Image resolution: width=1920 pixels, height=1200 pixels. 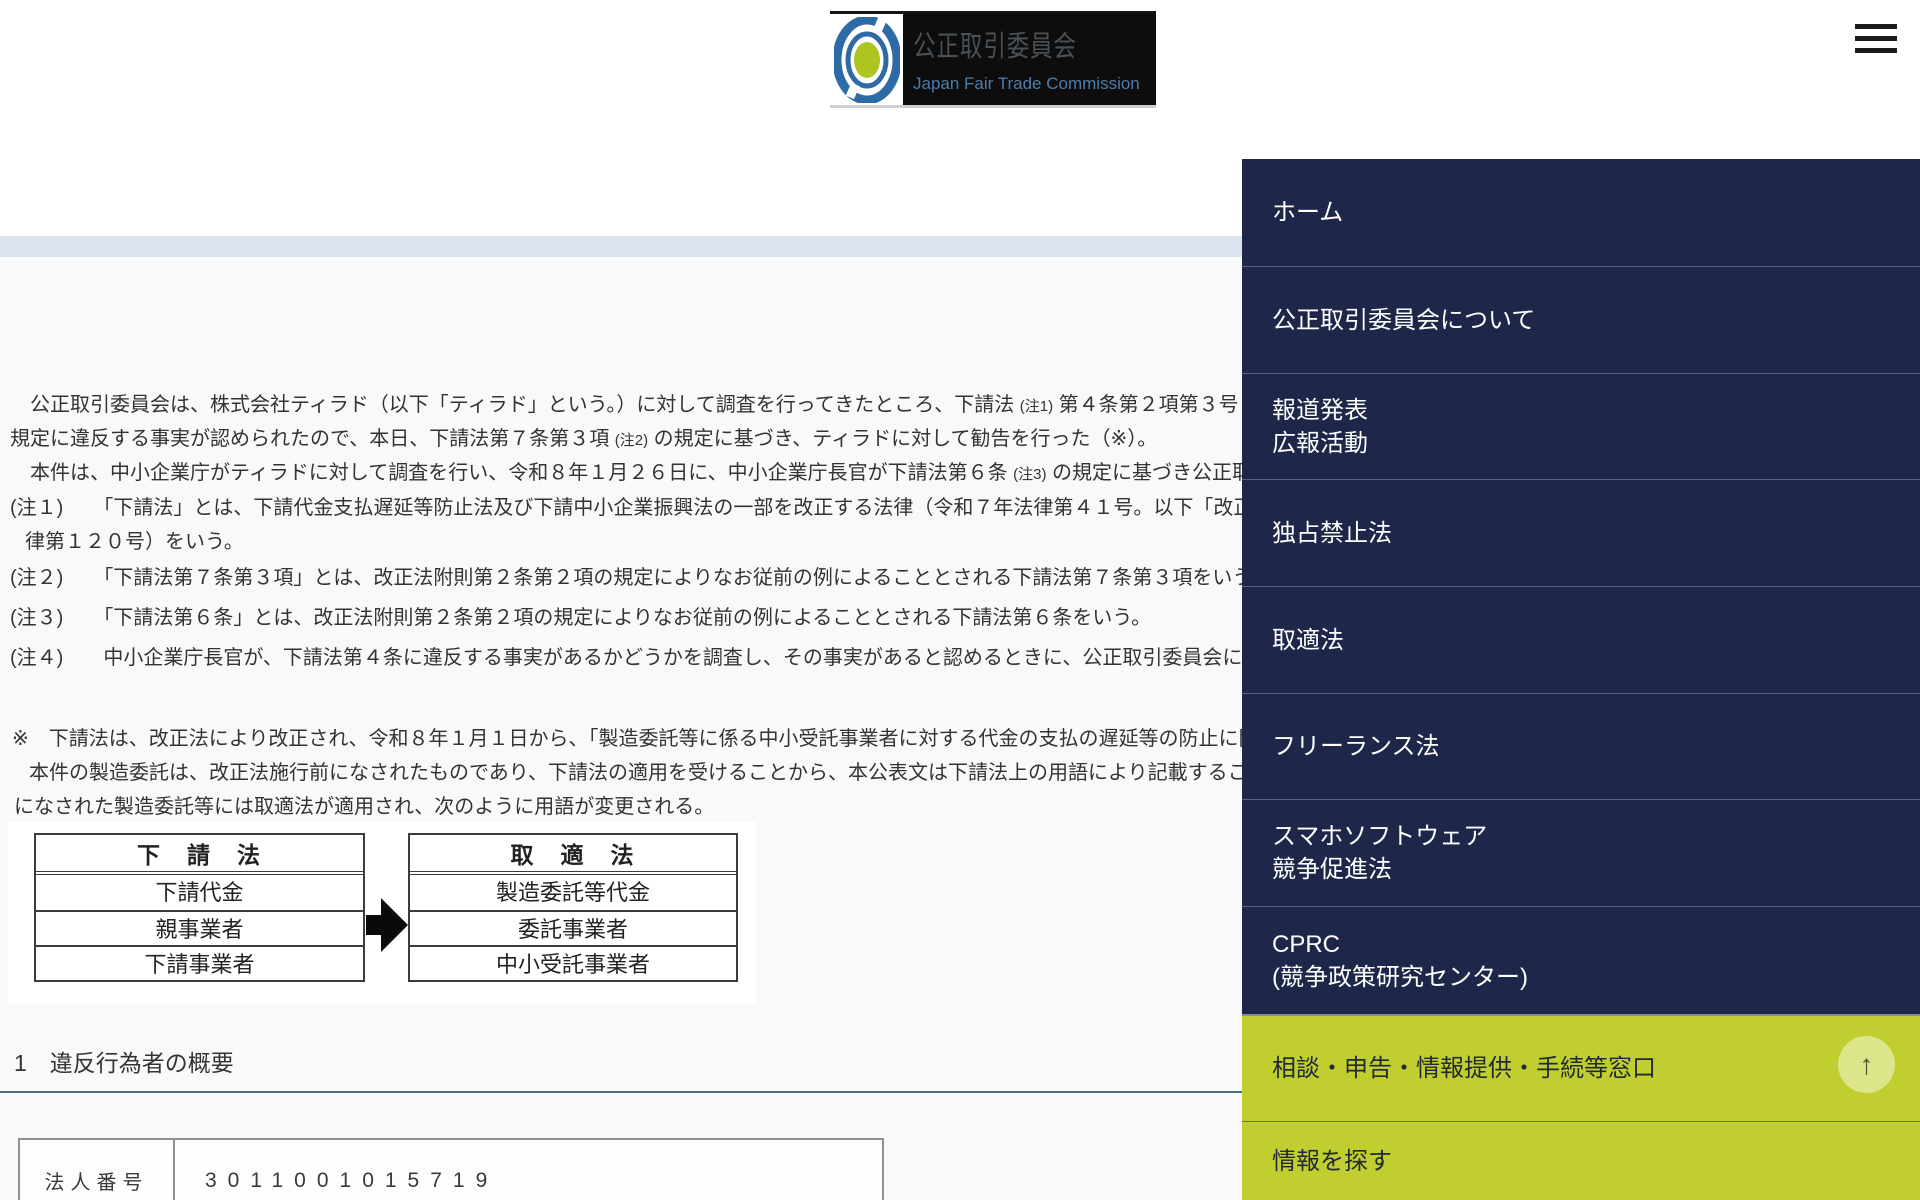 What do you see at coordinates (631, 440) in the screenshot?
I see `footnote-ref: (注2)` at bounding box center [631, 440].